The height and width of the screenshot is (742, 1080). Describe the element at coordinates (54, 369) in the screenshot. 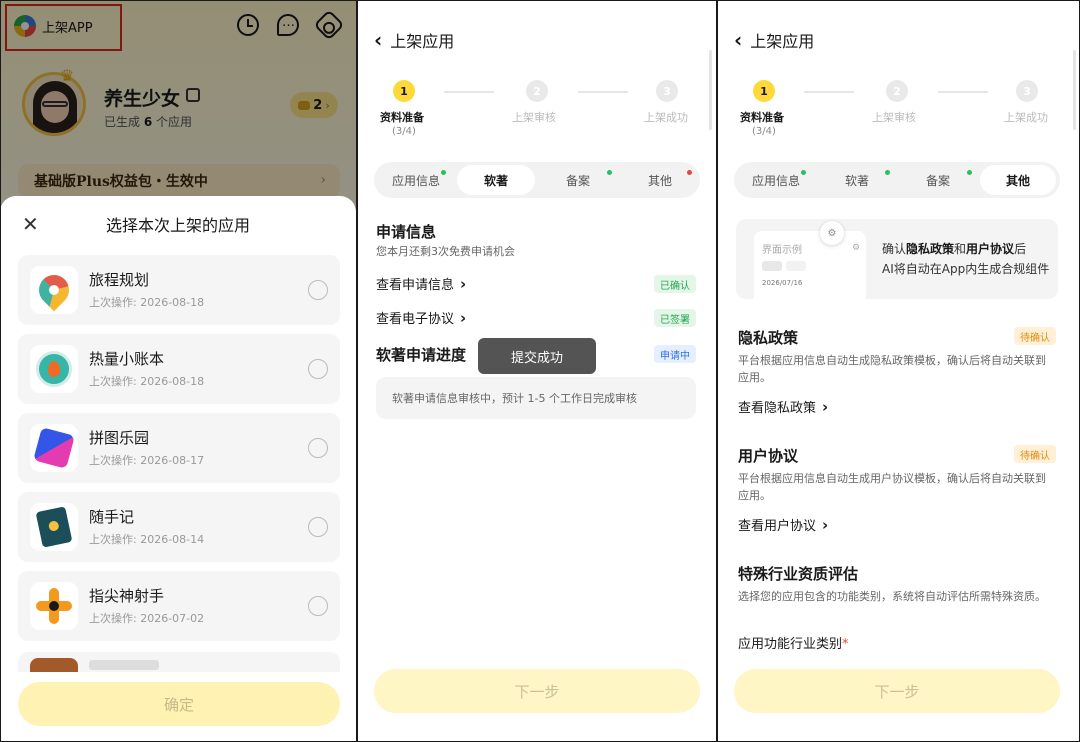

I see `plate-fire-icon` at that location.